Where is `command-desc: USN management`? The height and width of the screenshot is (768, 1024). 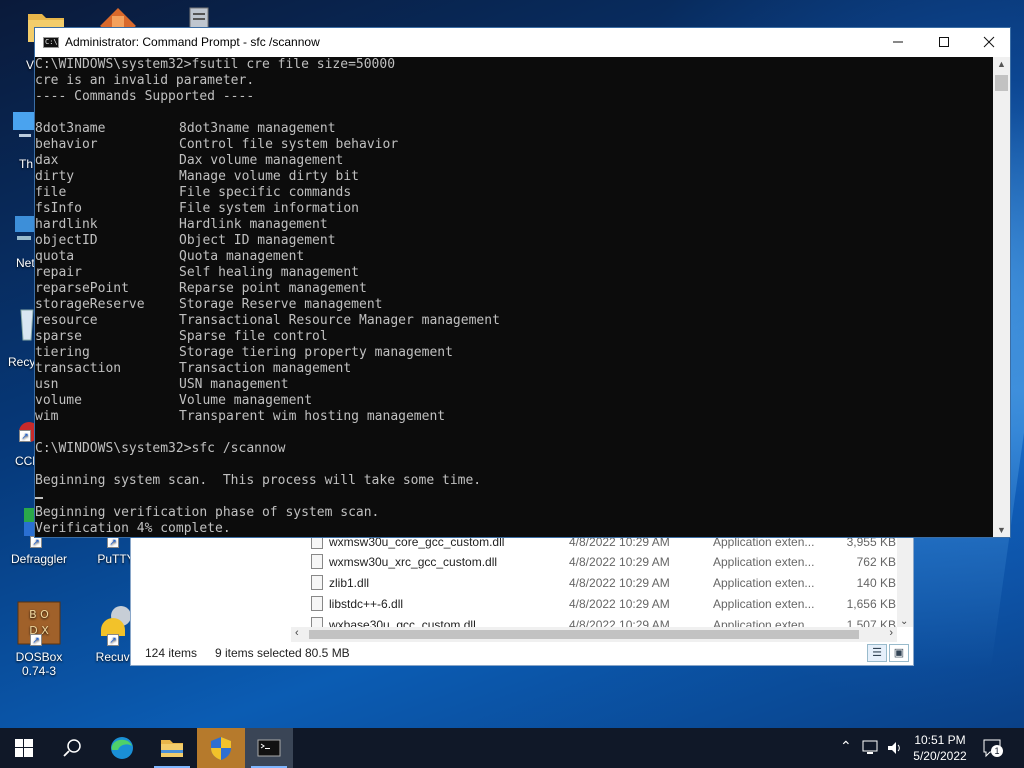
command-desc: USN management is located at coordinates (234, 384).